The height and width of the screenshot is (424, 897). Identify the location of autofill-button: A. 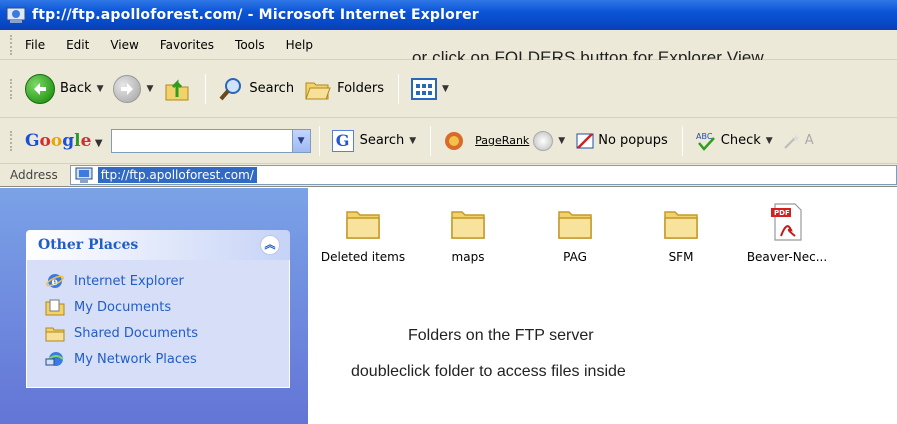
(798, 141).